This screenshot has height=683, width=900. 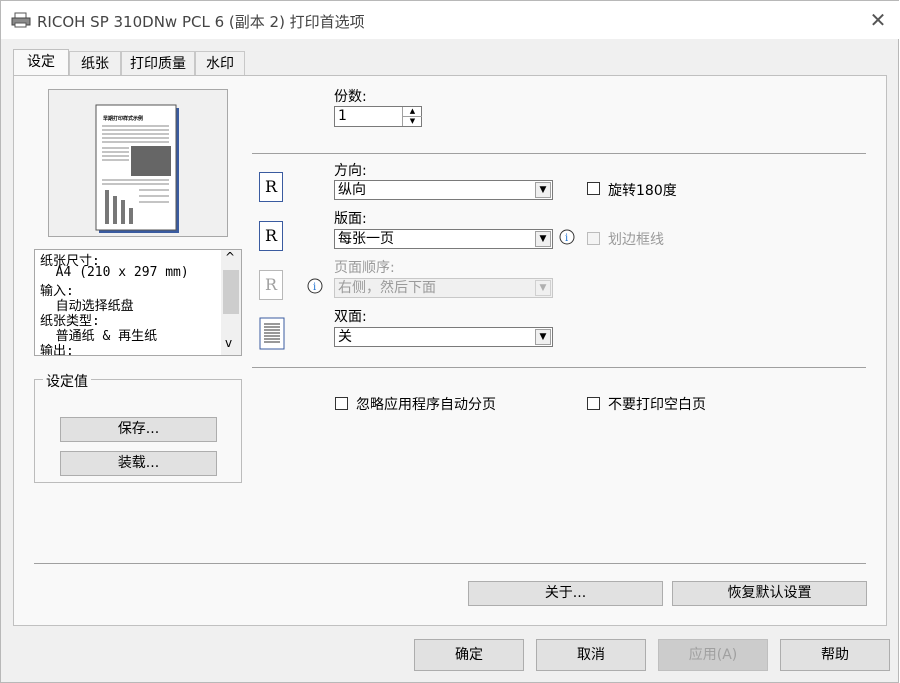 What do you see at coordinates (41, 62) in the screenshot?
I see `tab-settings: 设定` at bounding box center [41, 62].